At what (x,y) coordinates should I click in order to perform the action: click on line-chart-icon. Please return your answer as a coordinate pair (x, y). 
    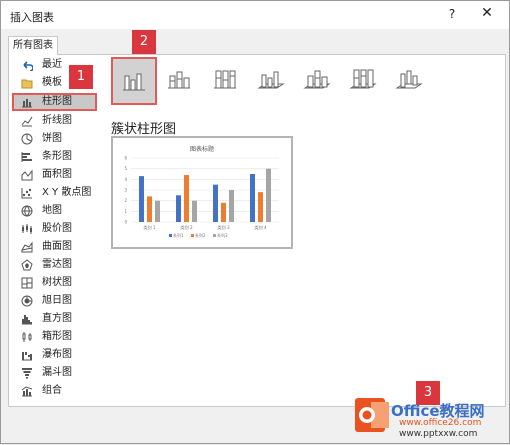
    Looking at the image, I should click on (27, 121).